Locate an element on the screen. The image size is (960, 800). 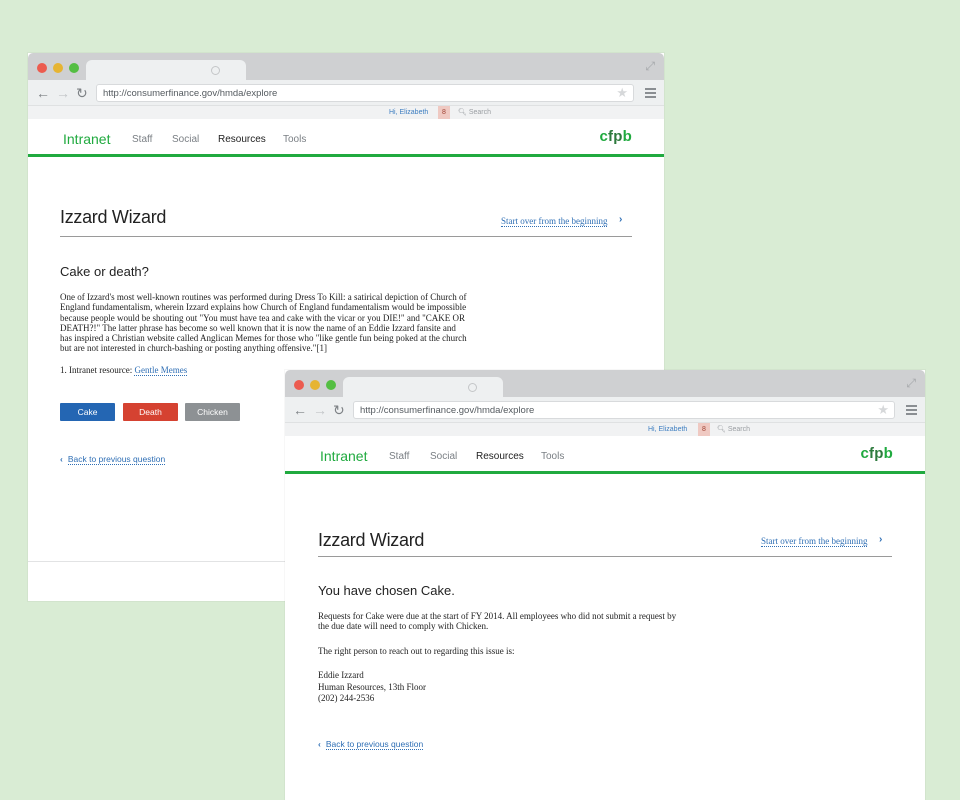
footnote: 1. Intranet resource: Gentle Memes is located at coordinates (124, 370).